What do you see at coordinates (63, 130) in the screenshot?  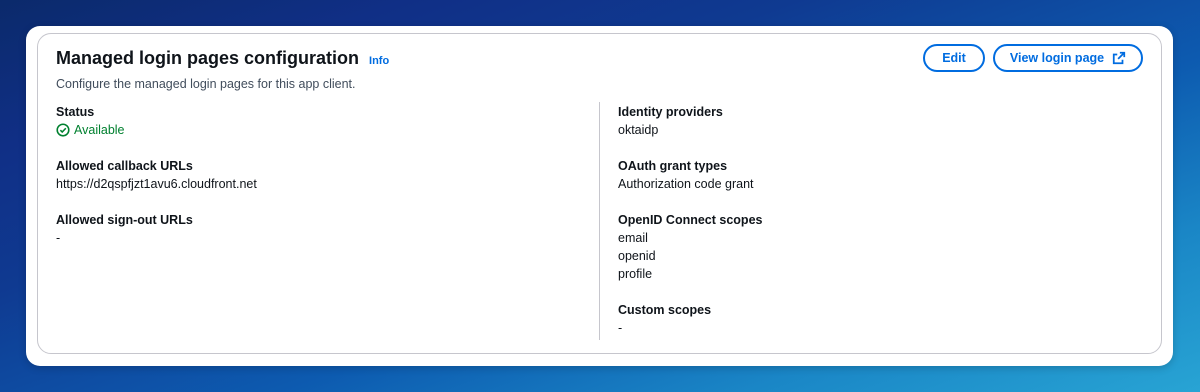 I see `check-circle-icon` at bounding box center [63, 130].